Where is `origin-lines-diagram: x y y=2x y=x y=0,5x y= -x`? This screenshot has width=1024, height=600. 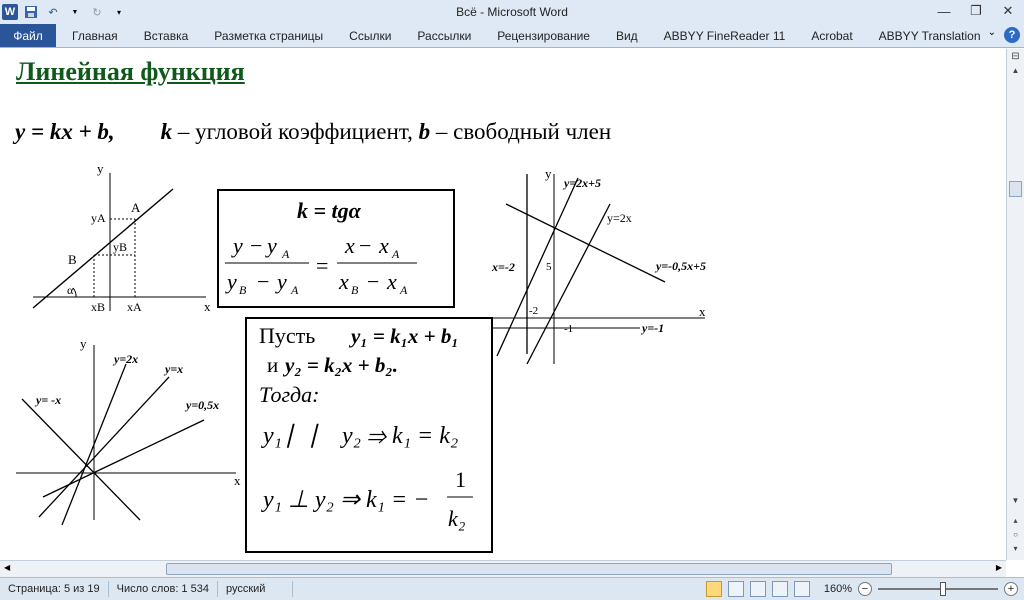
origin-lines-diagram: x y y=2x y=x y=0,5x y= -x is located at coordinates (128, 431).